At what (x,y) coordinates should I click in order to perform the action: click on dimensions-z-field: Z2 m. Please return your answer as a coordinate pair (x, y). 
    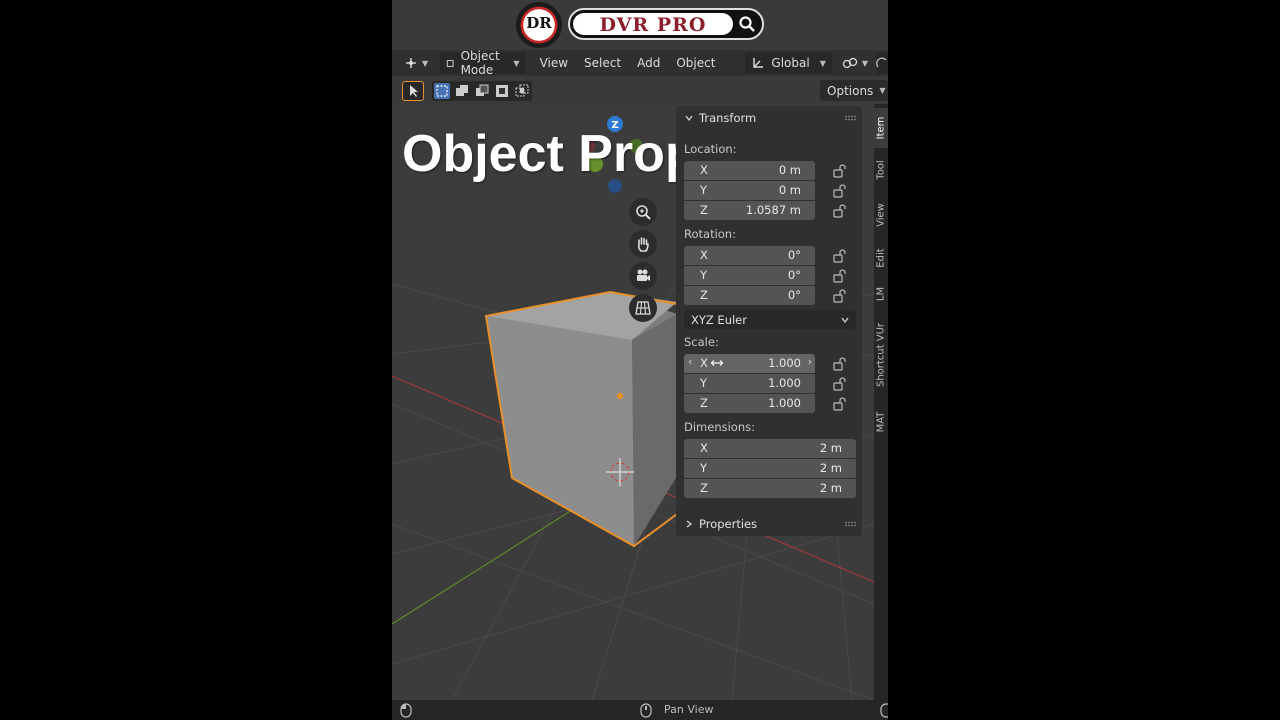
    Looking at the image, I should click on (770, 488).